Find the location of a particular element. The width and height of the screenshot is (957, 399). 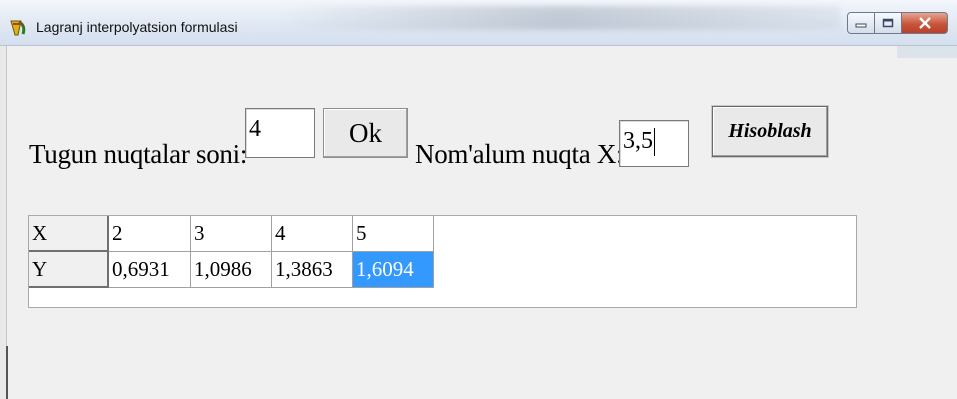

calculate-button-label: Hisoblash is located at coordinates (770, 131).